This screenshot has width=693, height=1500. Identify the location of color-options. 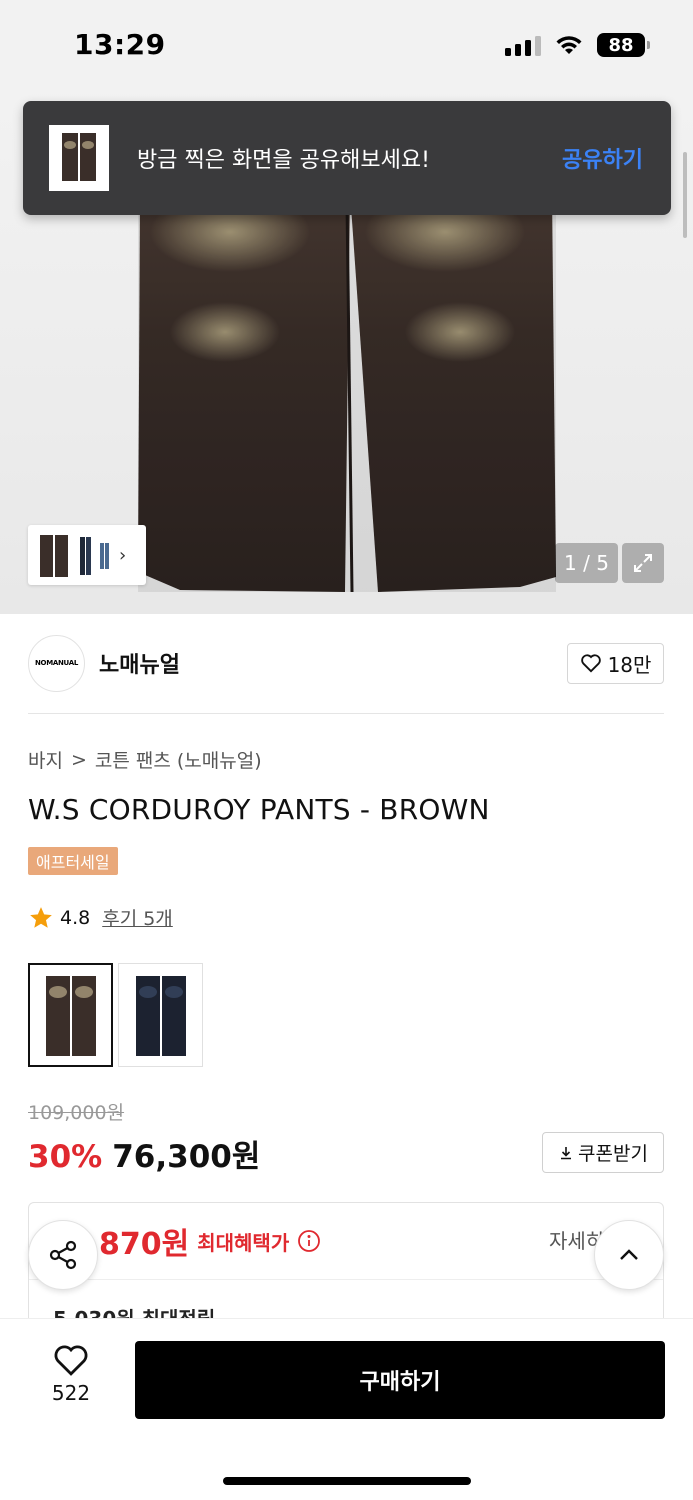
(115, 1015).